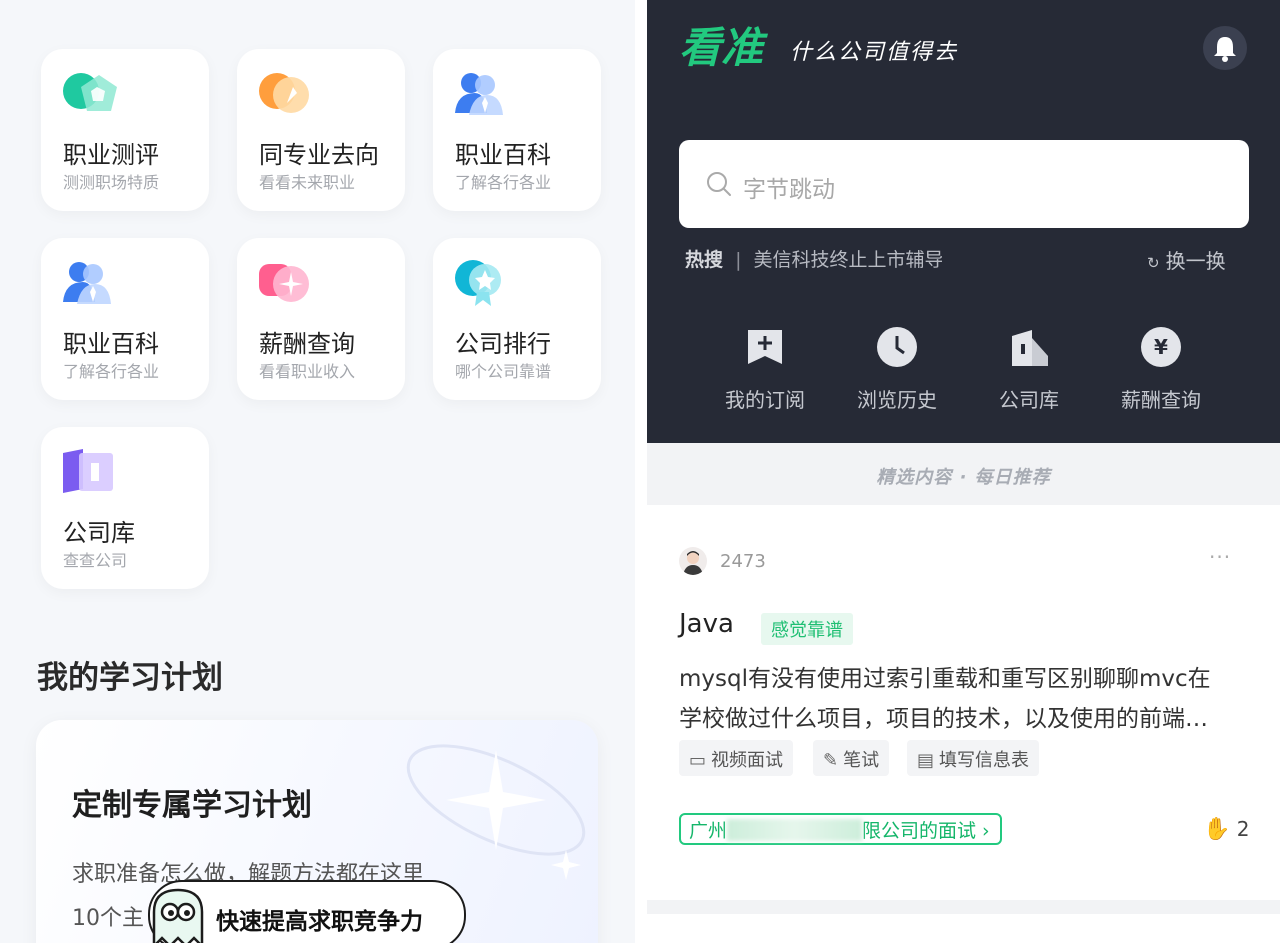  Describe the element at coordinates (963, 907) in the screenshot. I see `divider` at that location.